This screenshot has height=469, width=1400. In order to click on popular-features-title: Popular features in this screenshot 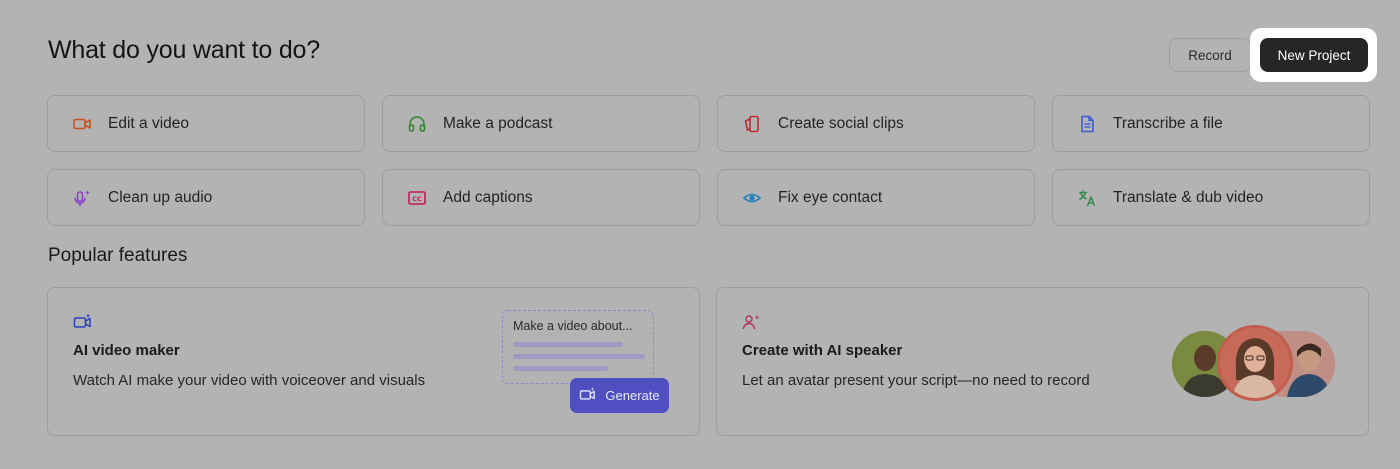, I will do `click(118, 255)`.